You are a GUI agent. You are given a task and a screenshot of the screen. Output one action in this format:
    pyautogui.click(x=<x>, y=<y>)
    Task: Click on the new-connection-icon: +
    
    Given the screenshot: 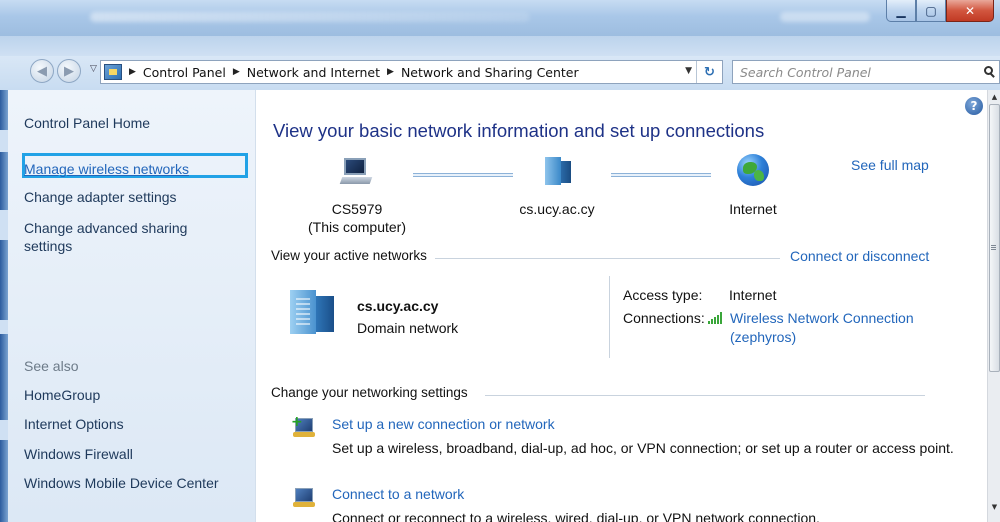 What is the action you would take?
    pyautogui.click(x=304, y=427)
    